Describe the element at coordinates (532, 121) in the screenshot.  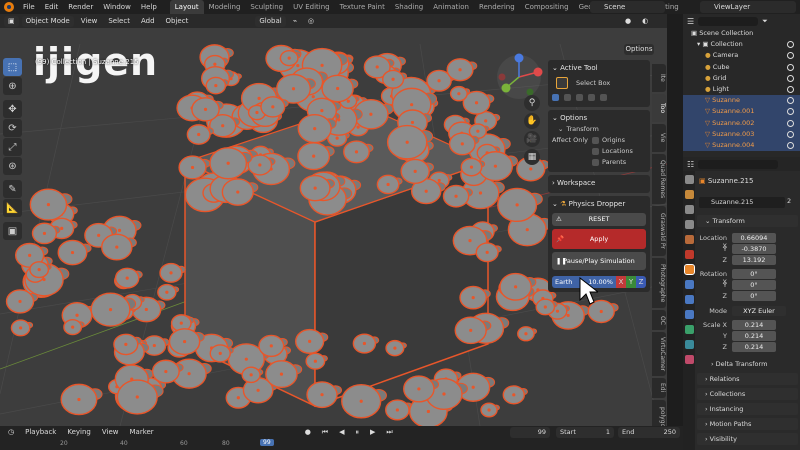
I see `pan-hand-icon: ✋` at that location.